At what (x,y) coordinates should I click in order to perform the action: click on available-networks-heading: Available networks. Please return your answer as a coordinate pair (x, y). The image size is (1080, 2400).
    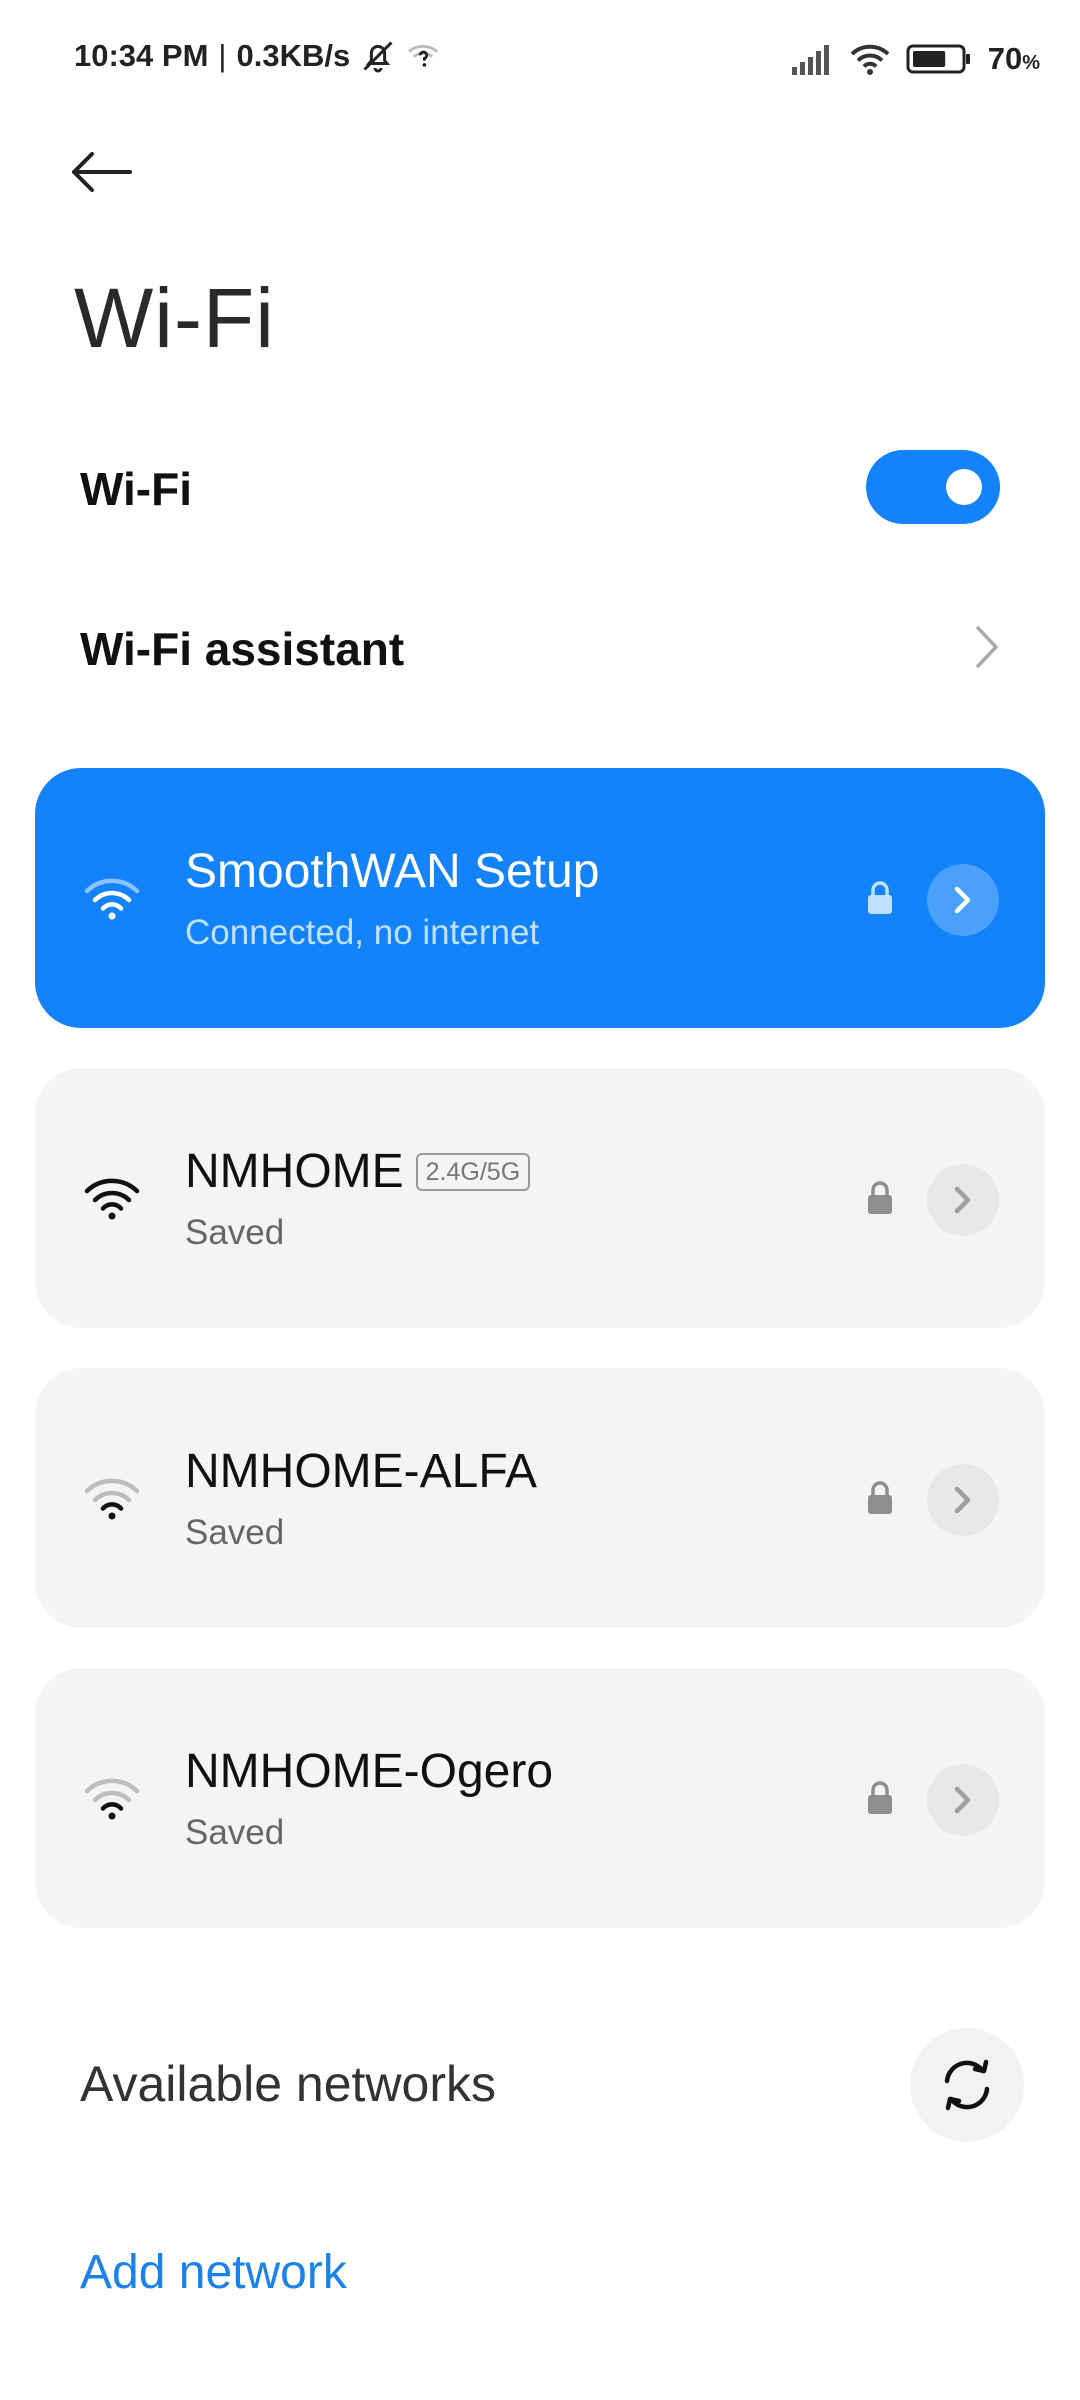
    Looking at the image, I should click on (288, 2084).